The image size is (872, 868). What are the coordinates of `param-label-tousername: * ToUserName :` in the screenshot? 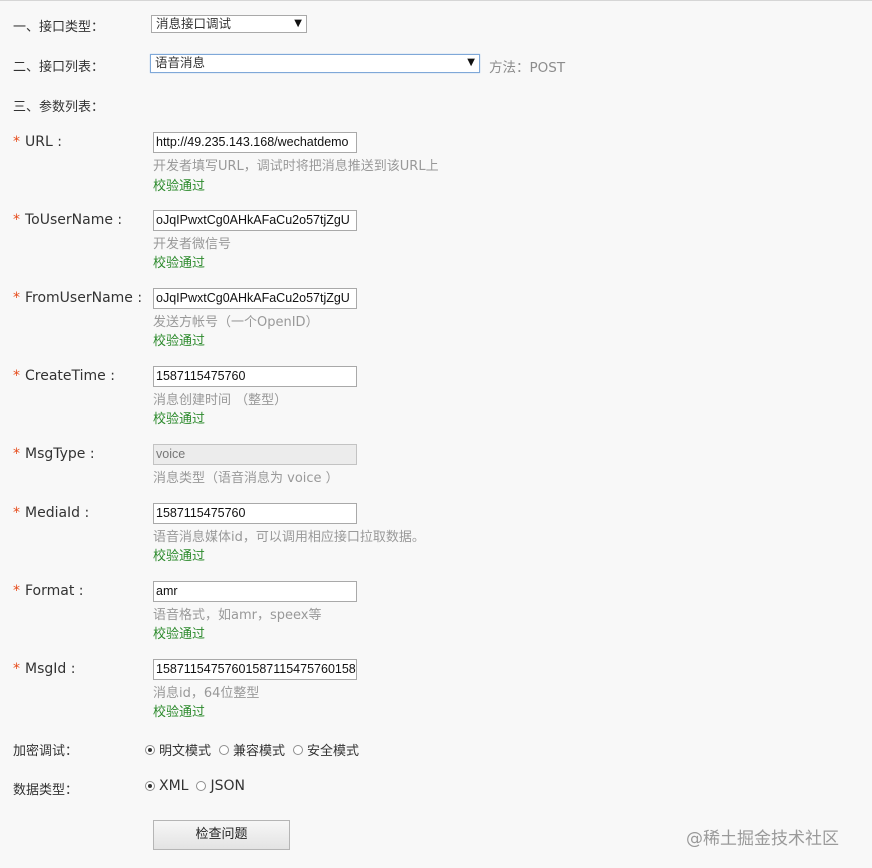 It's located at (68, 220).